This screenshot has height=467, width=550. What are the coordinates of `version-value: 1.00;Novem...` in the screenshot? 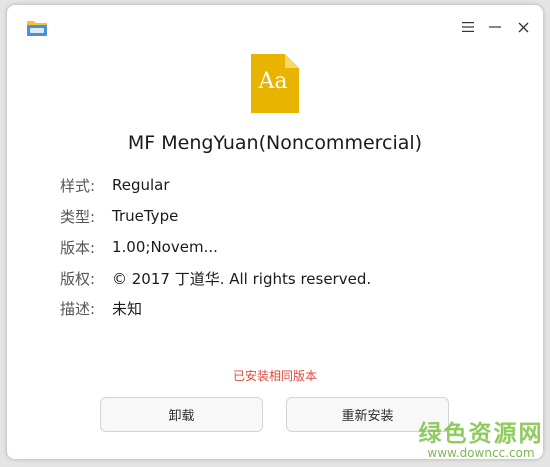 It's located at (165, 247).